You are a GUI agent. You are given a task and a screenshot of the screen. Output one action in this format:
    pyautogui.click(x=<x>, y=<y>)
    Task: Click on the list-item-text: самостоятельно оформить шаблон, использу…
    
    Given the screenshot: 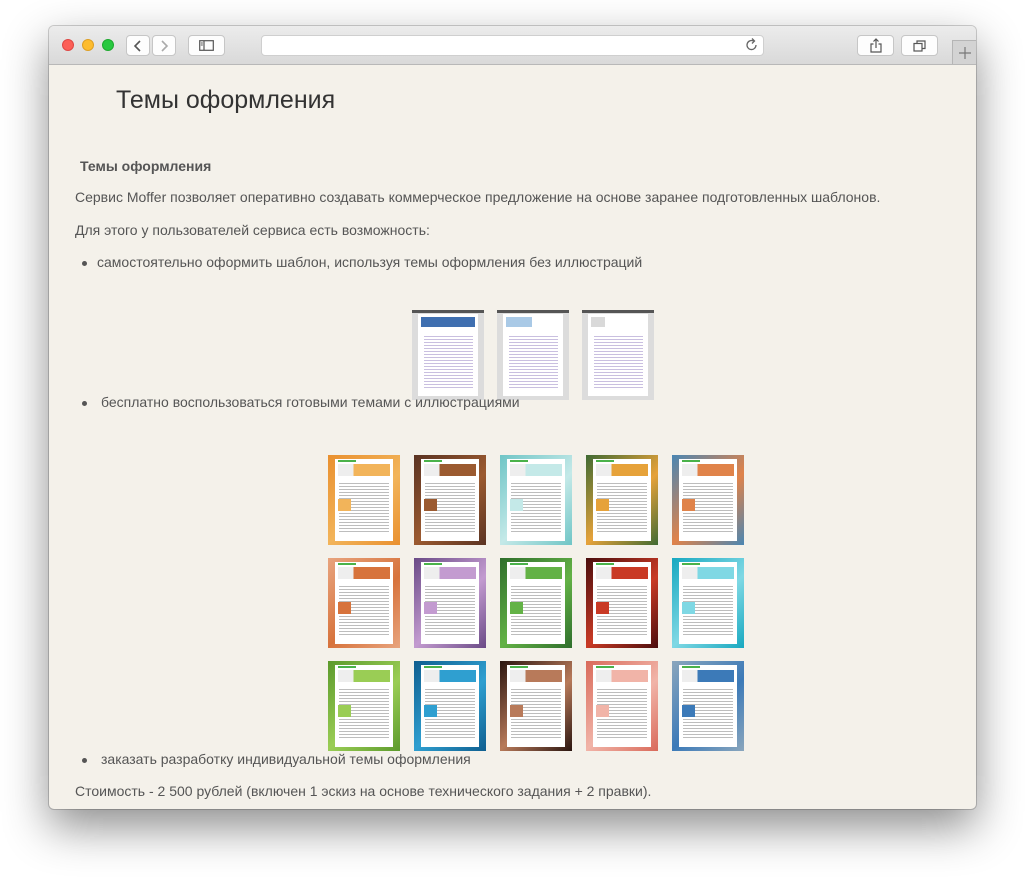 What is the action you would take?
    pyautogui.click(x=370, y=262)
    